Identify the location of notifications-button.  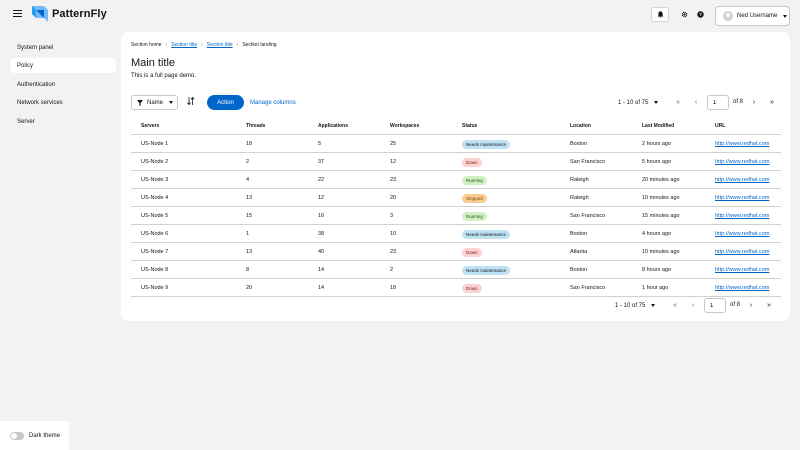
(660, 14).